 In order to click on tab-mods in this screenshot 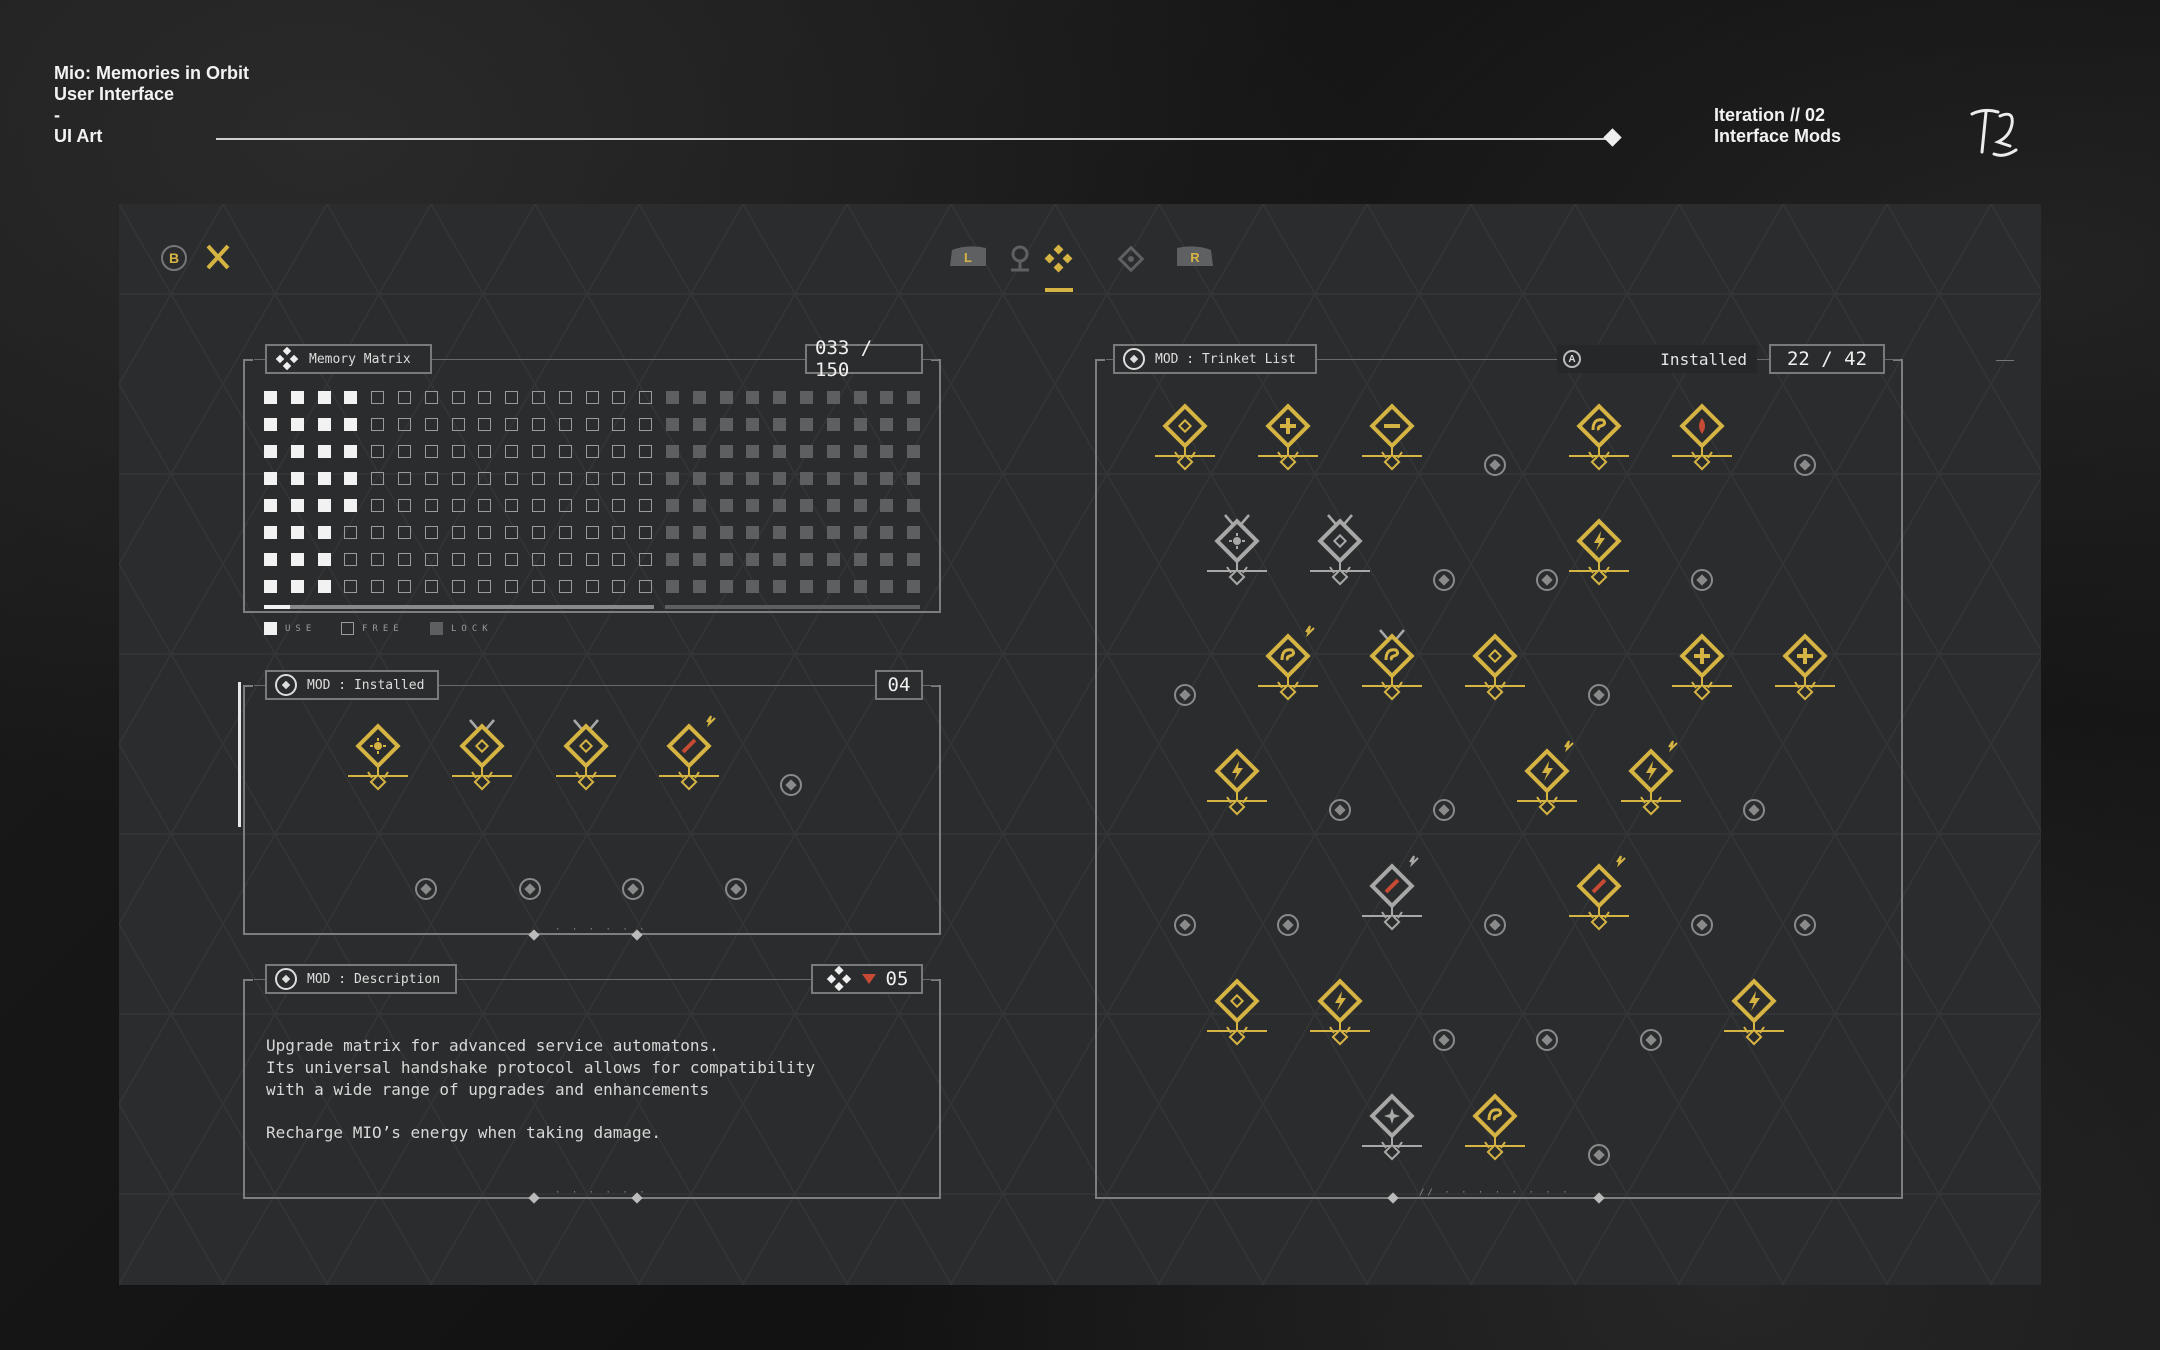, I will do `click(1059, 261)`.